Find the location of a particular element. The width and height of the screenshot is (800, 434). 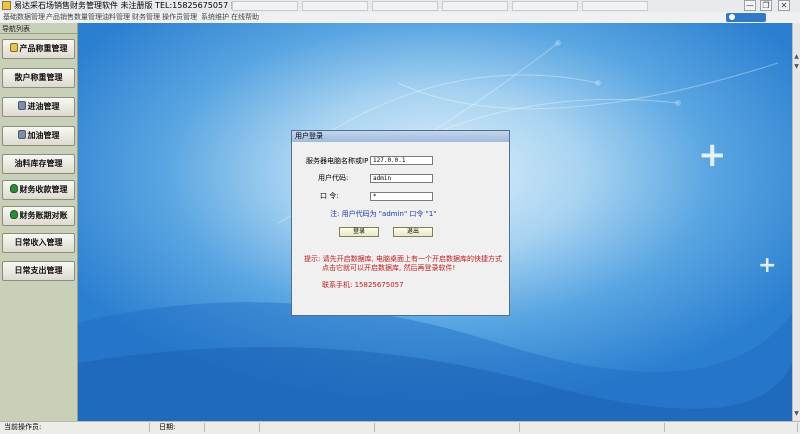

user-input: admin is located at coordinates (401, 178).